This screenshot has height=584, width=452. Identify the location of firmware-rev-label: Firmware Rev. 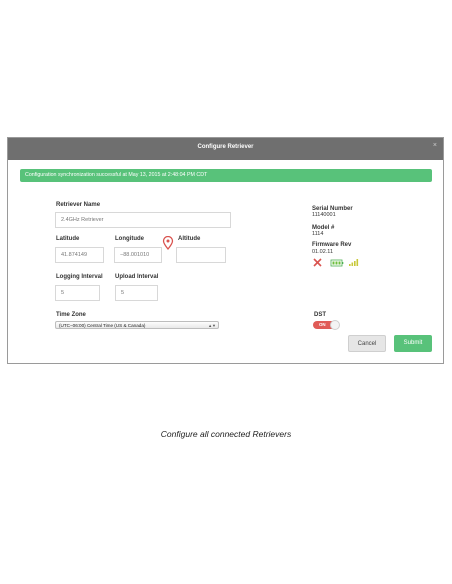
(332, 245).